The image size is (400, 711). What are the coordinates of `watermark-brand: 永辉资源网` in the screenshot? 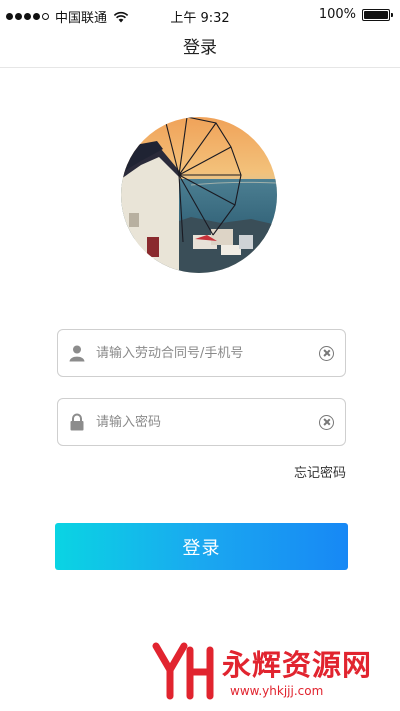 It's located at (297, 665).